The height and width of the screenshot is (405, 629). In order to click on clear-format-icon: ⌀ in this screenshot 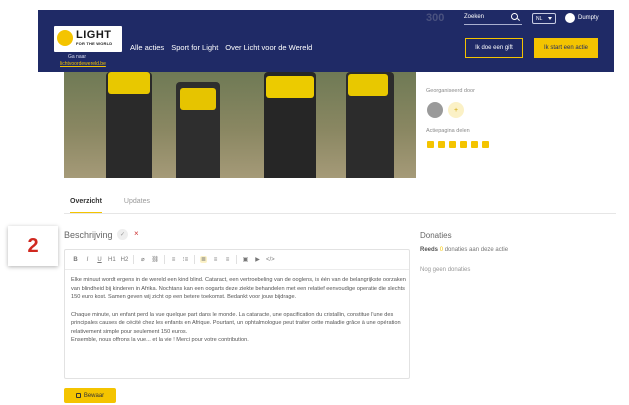, I will do `click(142, 259)`.